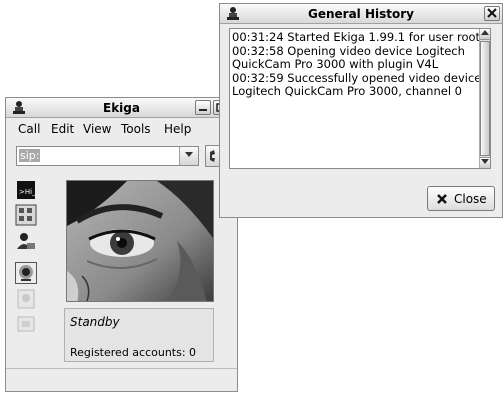 The image size is (503, 393). What do you see at coordinates (62, 129) in the screenshot?
I see `menu-edit: Edit` at bounding box center [62, 129].